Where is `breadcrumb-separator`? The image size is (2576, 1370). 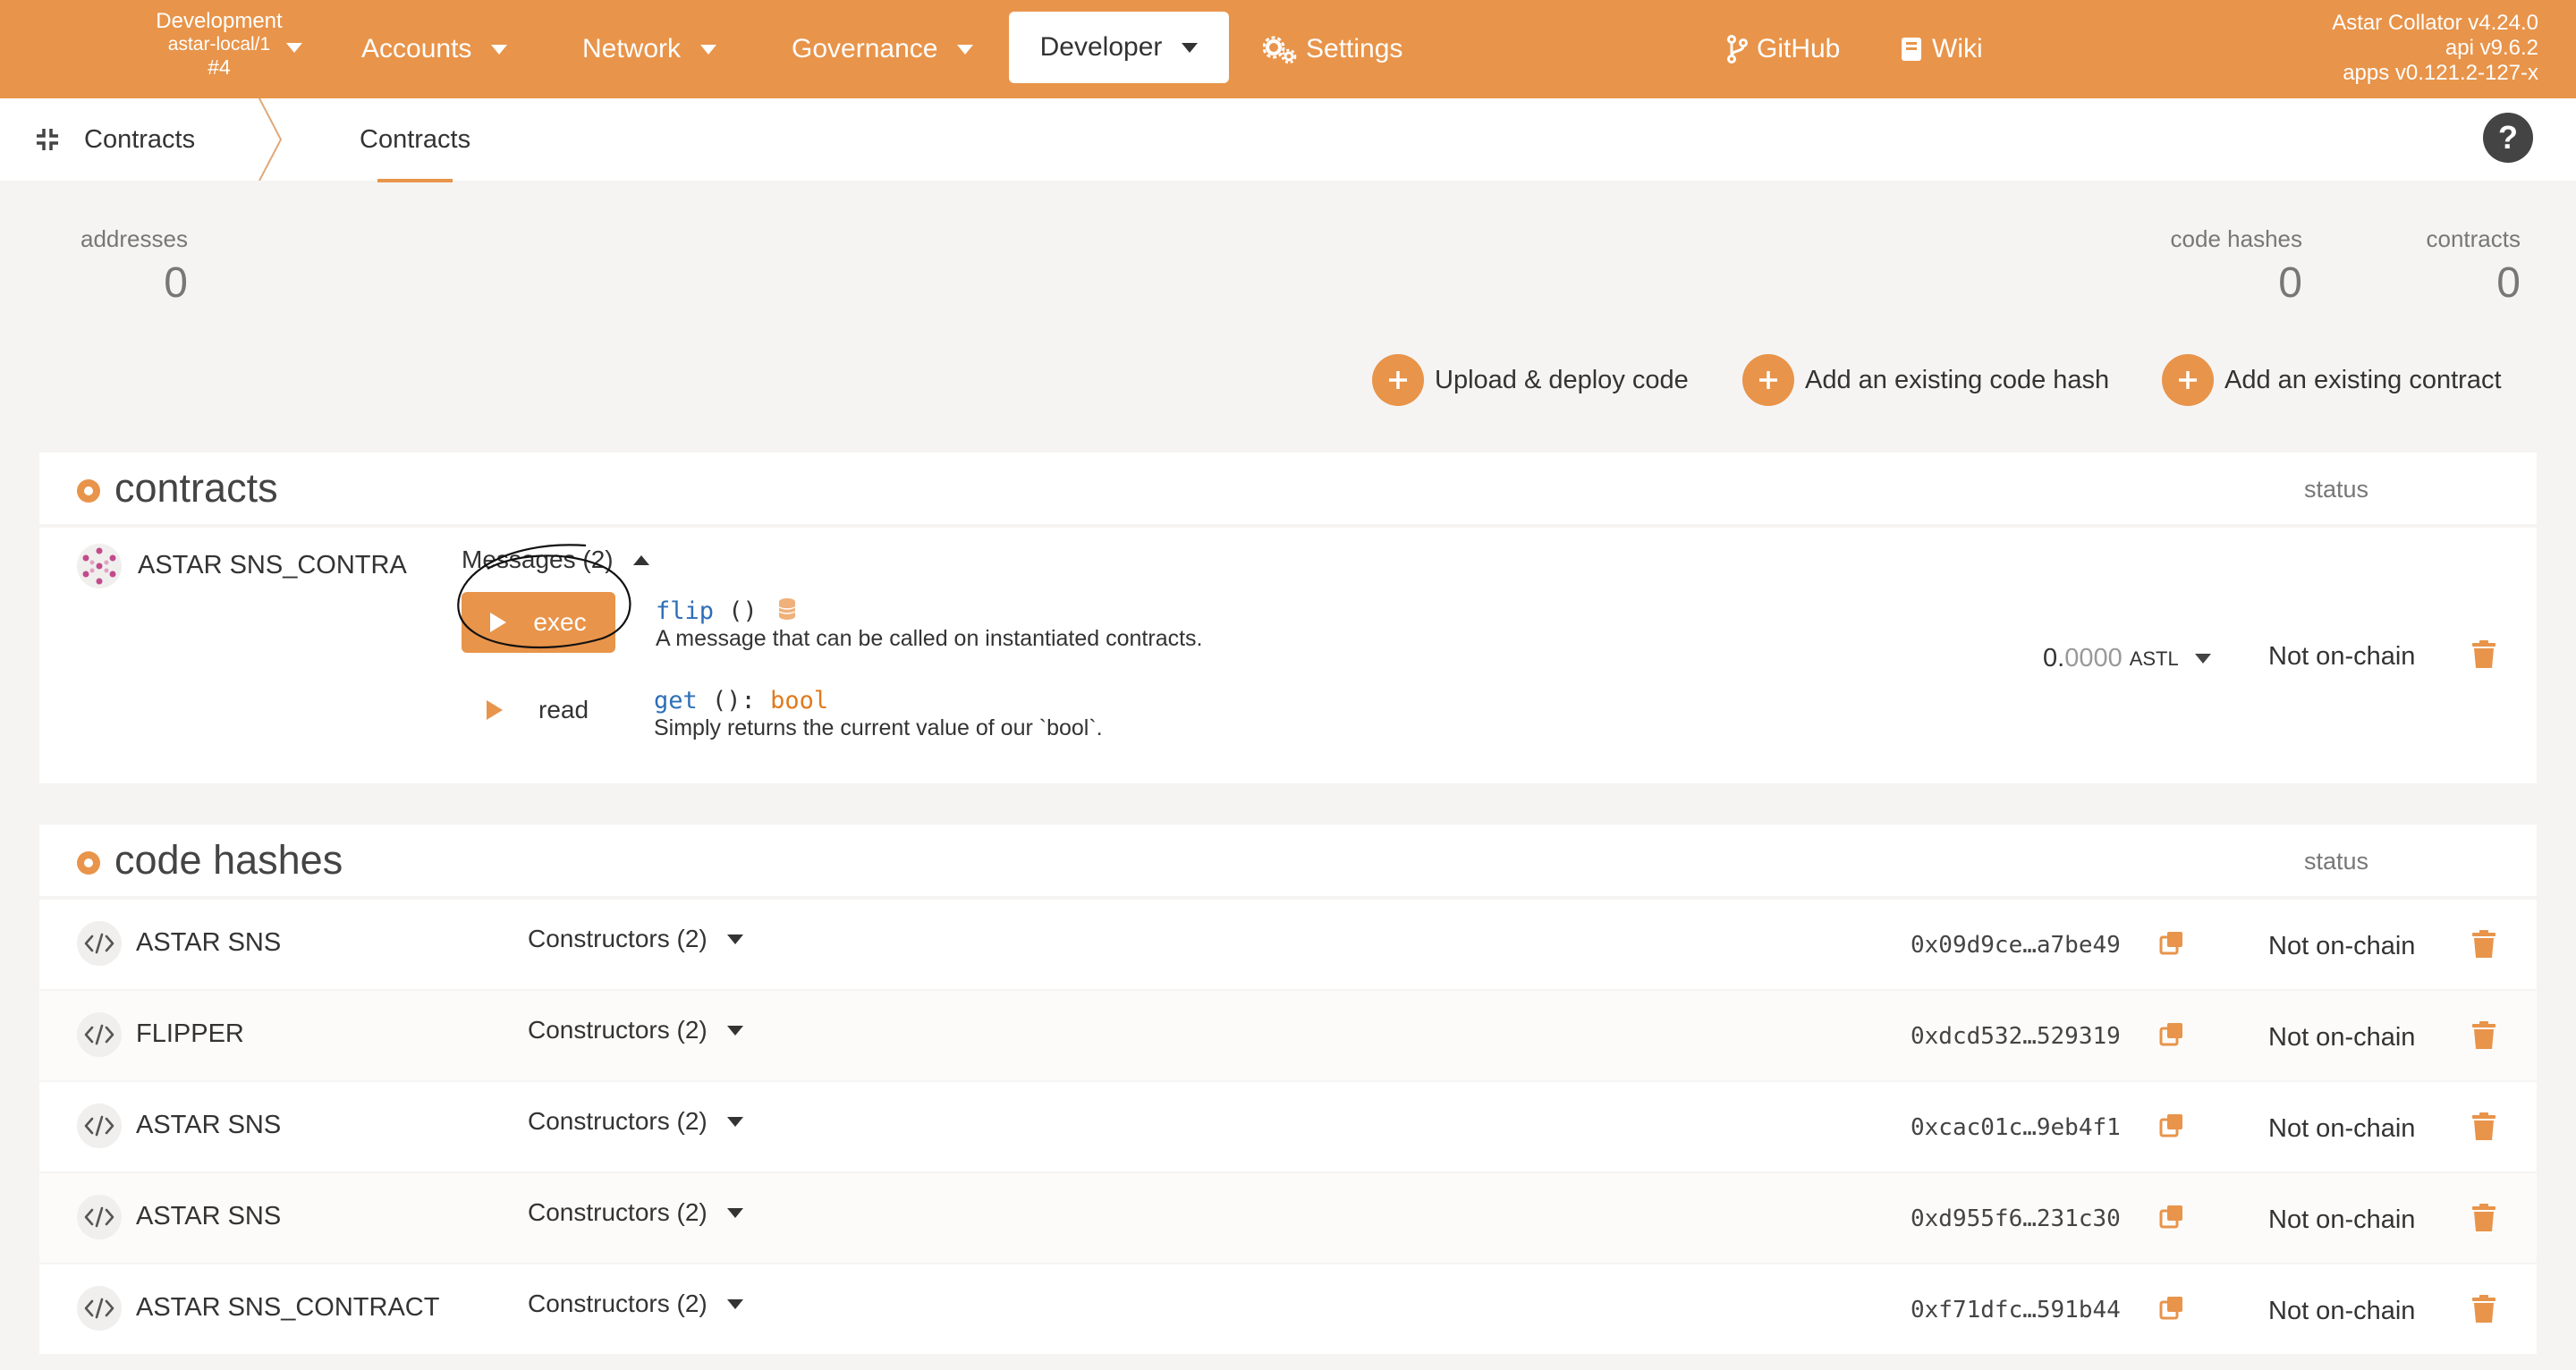 breadcrumb-separator is located at coordinates (270, 139).